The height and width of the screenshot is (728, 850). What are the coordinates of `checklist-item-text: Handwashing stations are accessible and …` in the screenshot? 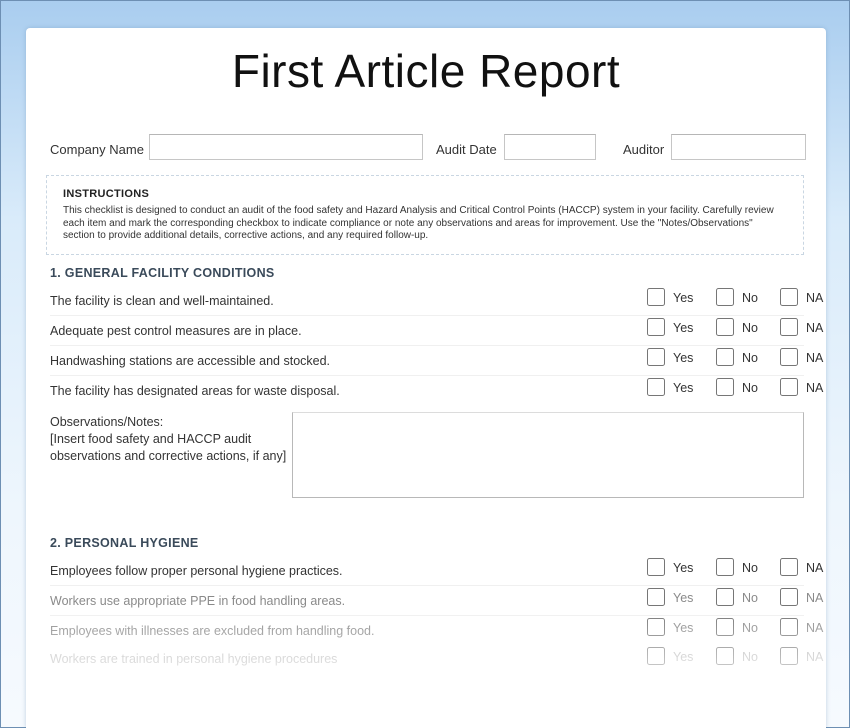 It's located at (190, 361).